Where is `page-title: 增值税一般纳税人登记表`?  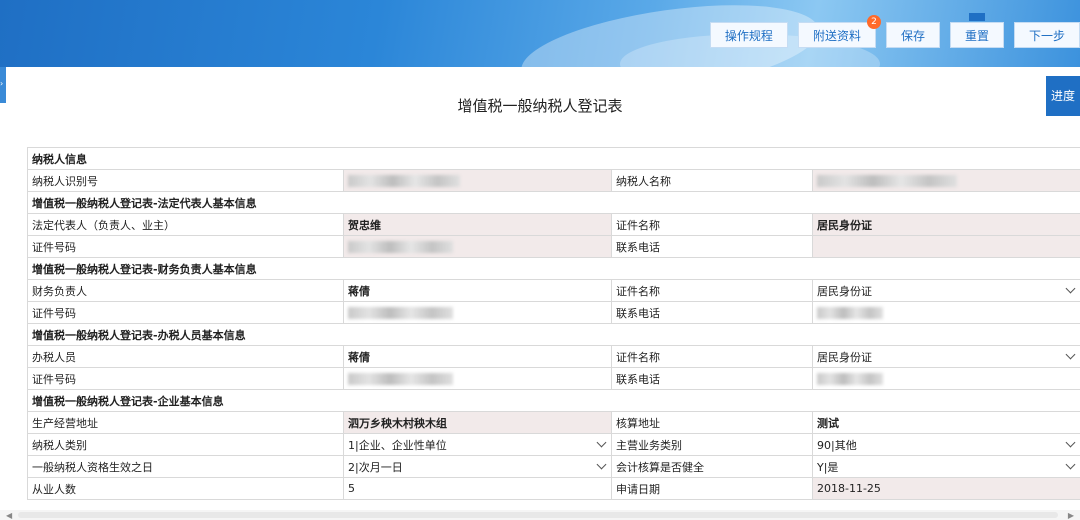 page-title: 增值税一般纳税人登记表 is located at coordinates (540, 106).